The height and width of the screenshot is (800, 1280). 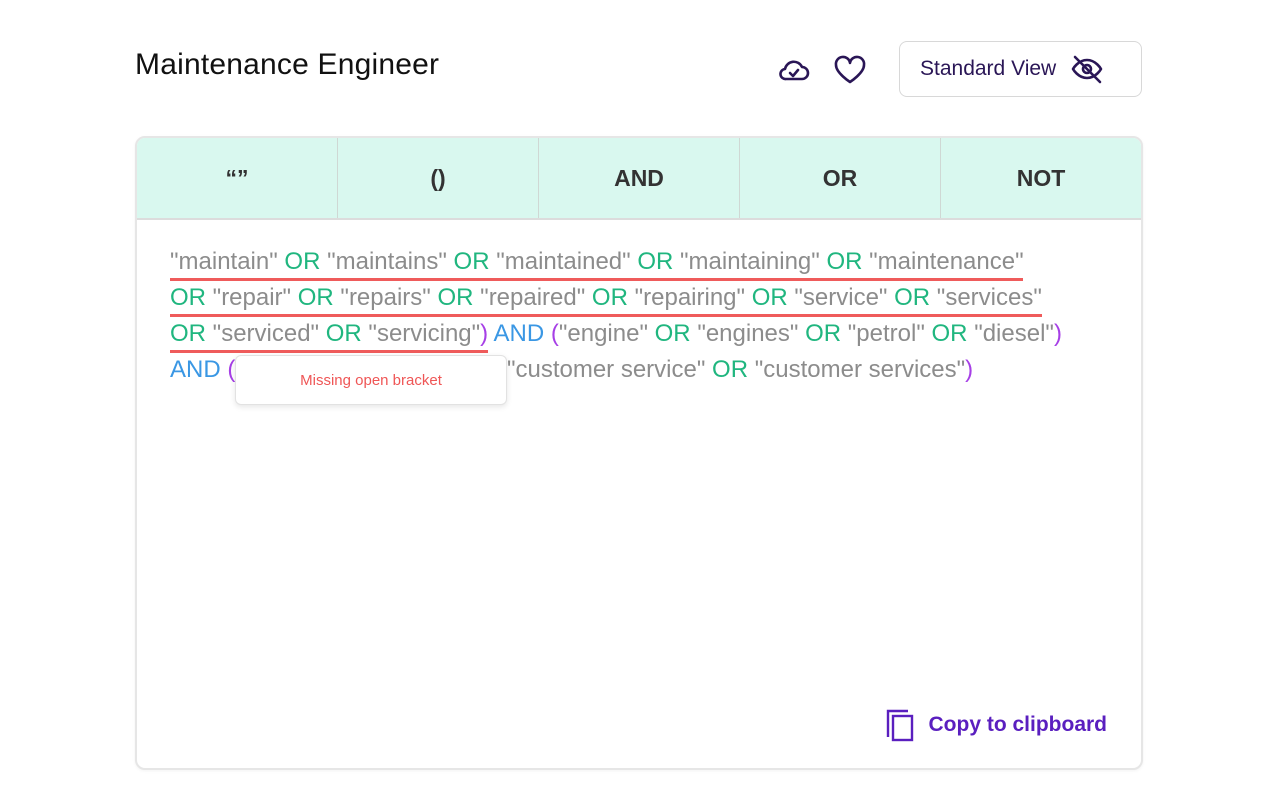 I want to click on standard-view-button: Standard View, so click(x=1020, y=69).